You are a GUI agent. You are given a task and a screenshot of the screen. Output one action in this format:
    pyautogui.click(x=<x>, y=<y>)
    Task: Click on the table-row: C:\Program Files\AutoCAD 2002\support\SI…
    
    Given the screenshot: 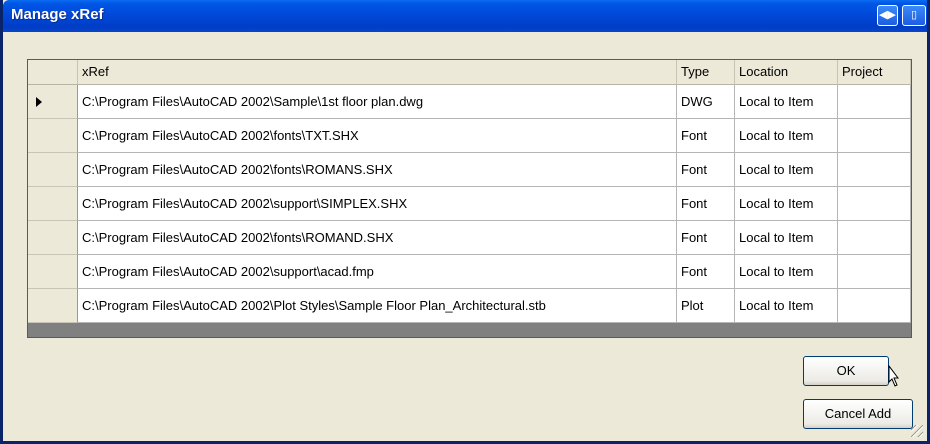 What is the action you would take?
    pyautogui.click(x=469, y=204)
    